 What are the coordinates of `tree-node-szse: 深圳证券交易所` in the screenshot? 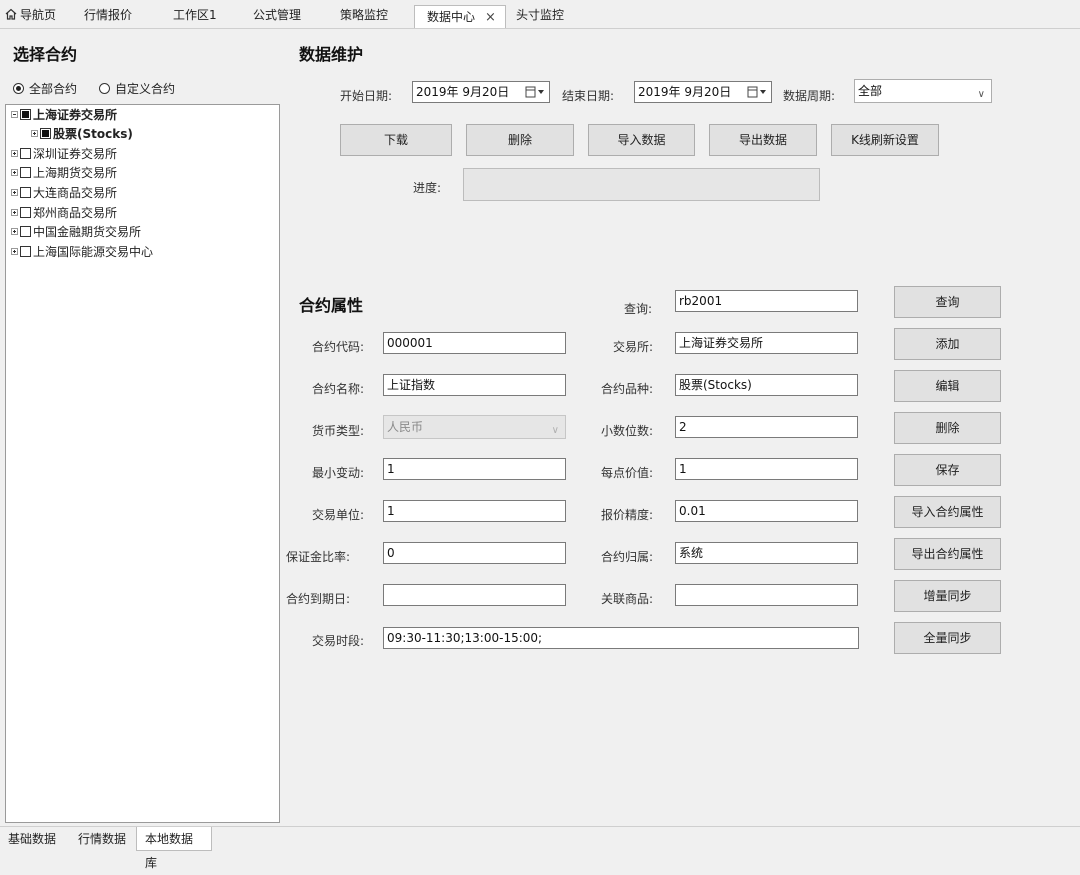 It's located at (64, 154).